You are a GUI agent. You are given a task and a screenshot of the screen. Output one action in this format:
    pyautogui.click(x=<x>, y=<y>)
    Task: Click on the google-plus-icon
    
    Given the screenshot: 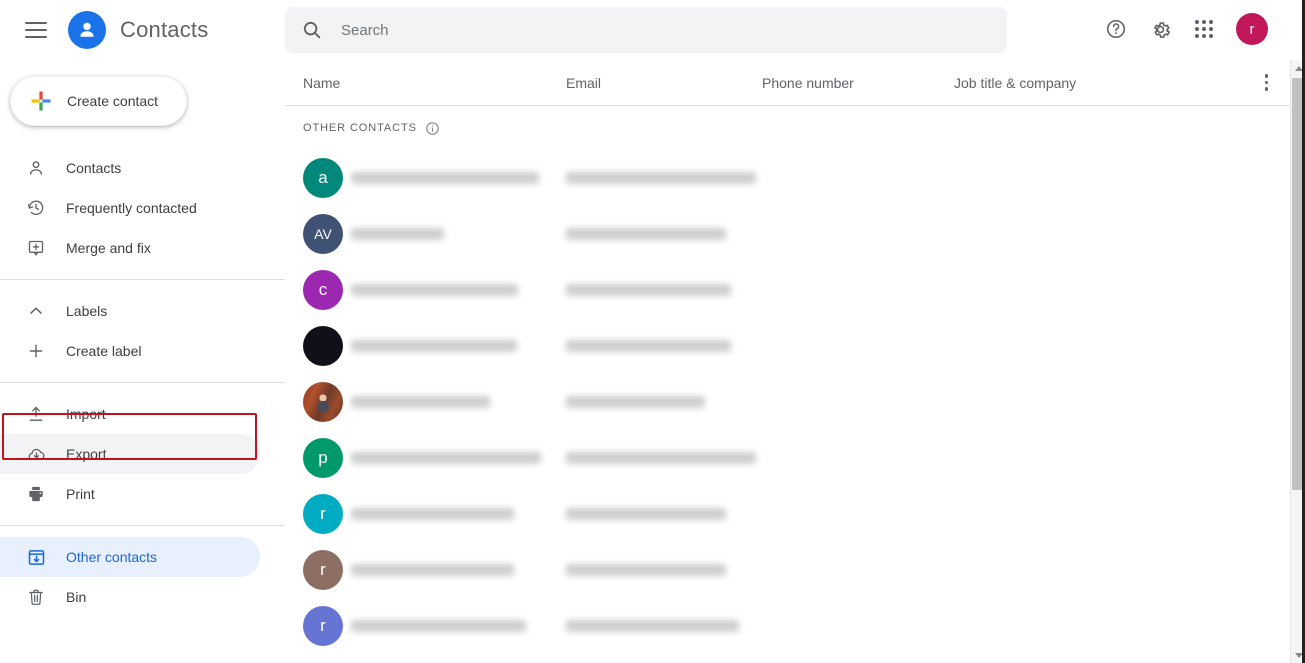 What is the action you would take?
    pyautogui.click(x=41, y=101)
    